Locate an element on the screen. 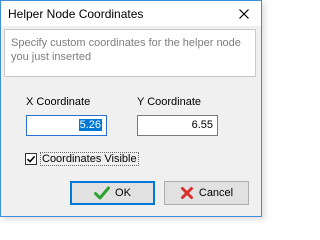 The height and width of the screenshot is (240, 320). y-coordinate-label: Y Coordinate is located at coordinates (169, 102).